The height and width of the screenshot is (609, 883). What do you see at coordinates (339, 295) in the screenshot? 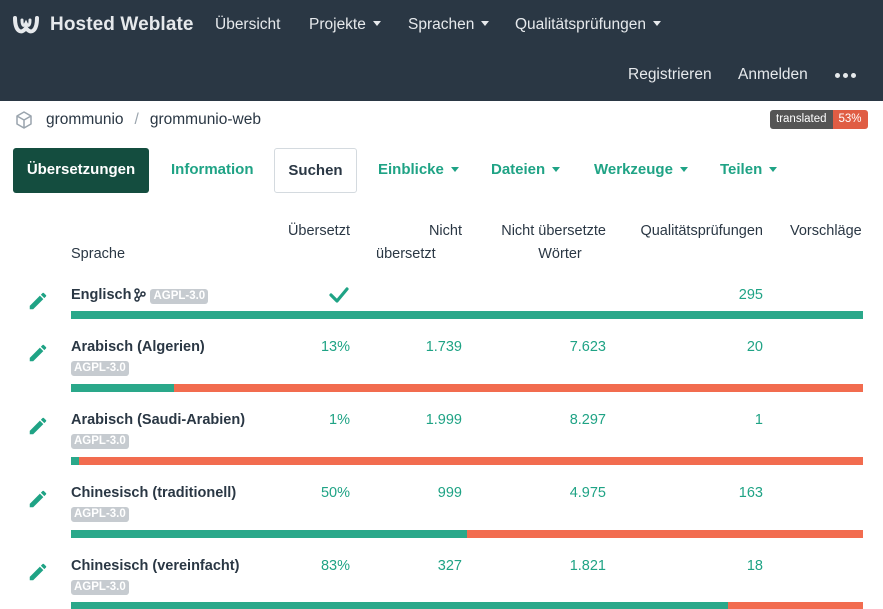
I see `checkmark-icon` at bounding box center [339, 295].